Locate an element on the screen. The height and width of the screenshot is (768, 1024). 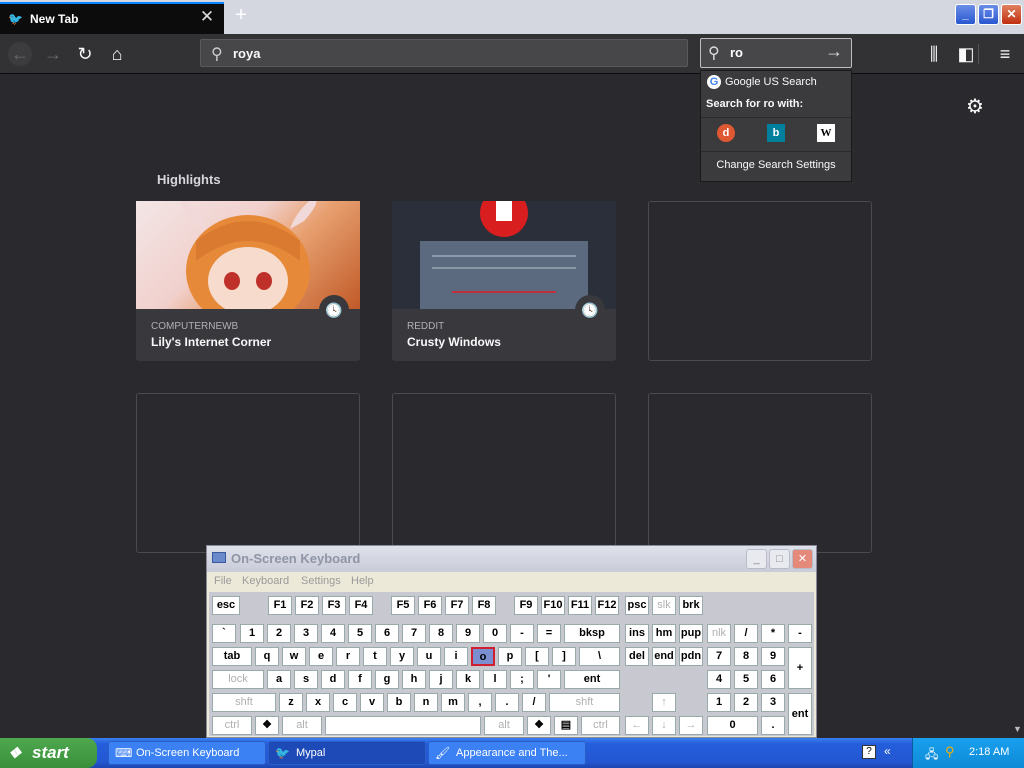
key: alt is located at coordinates (504, 725).